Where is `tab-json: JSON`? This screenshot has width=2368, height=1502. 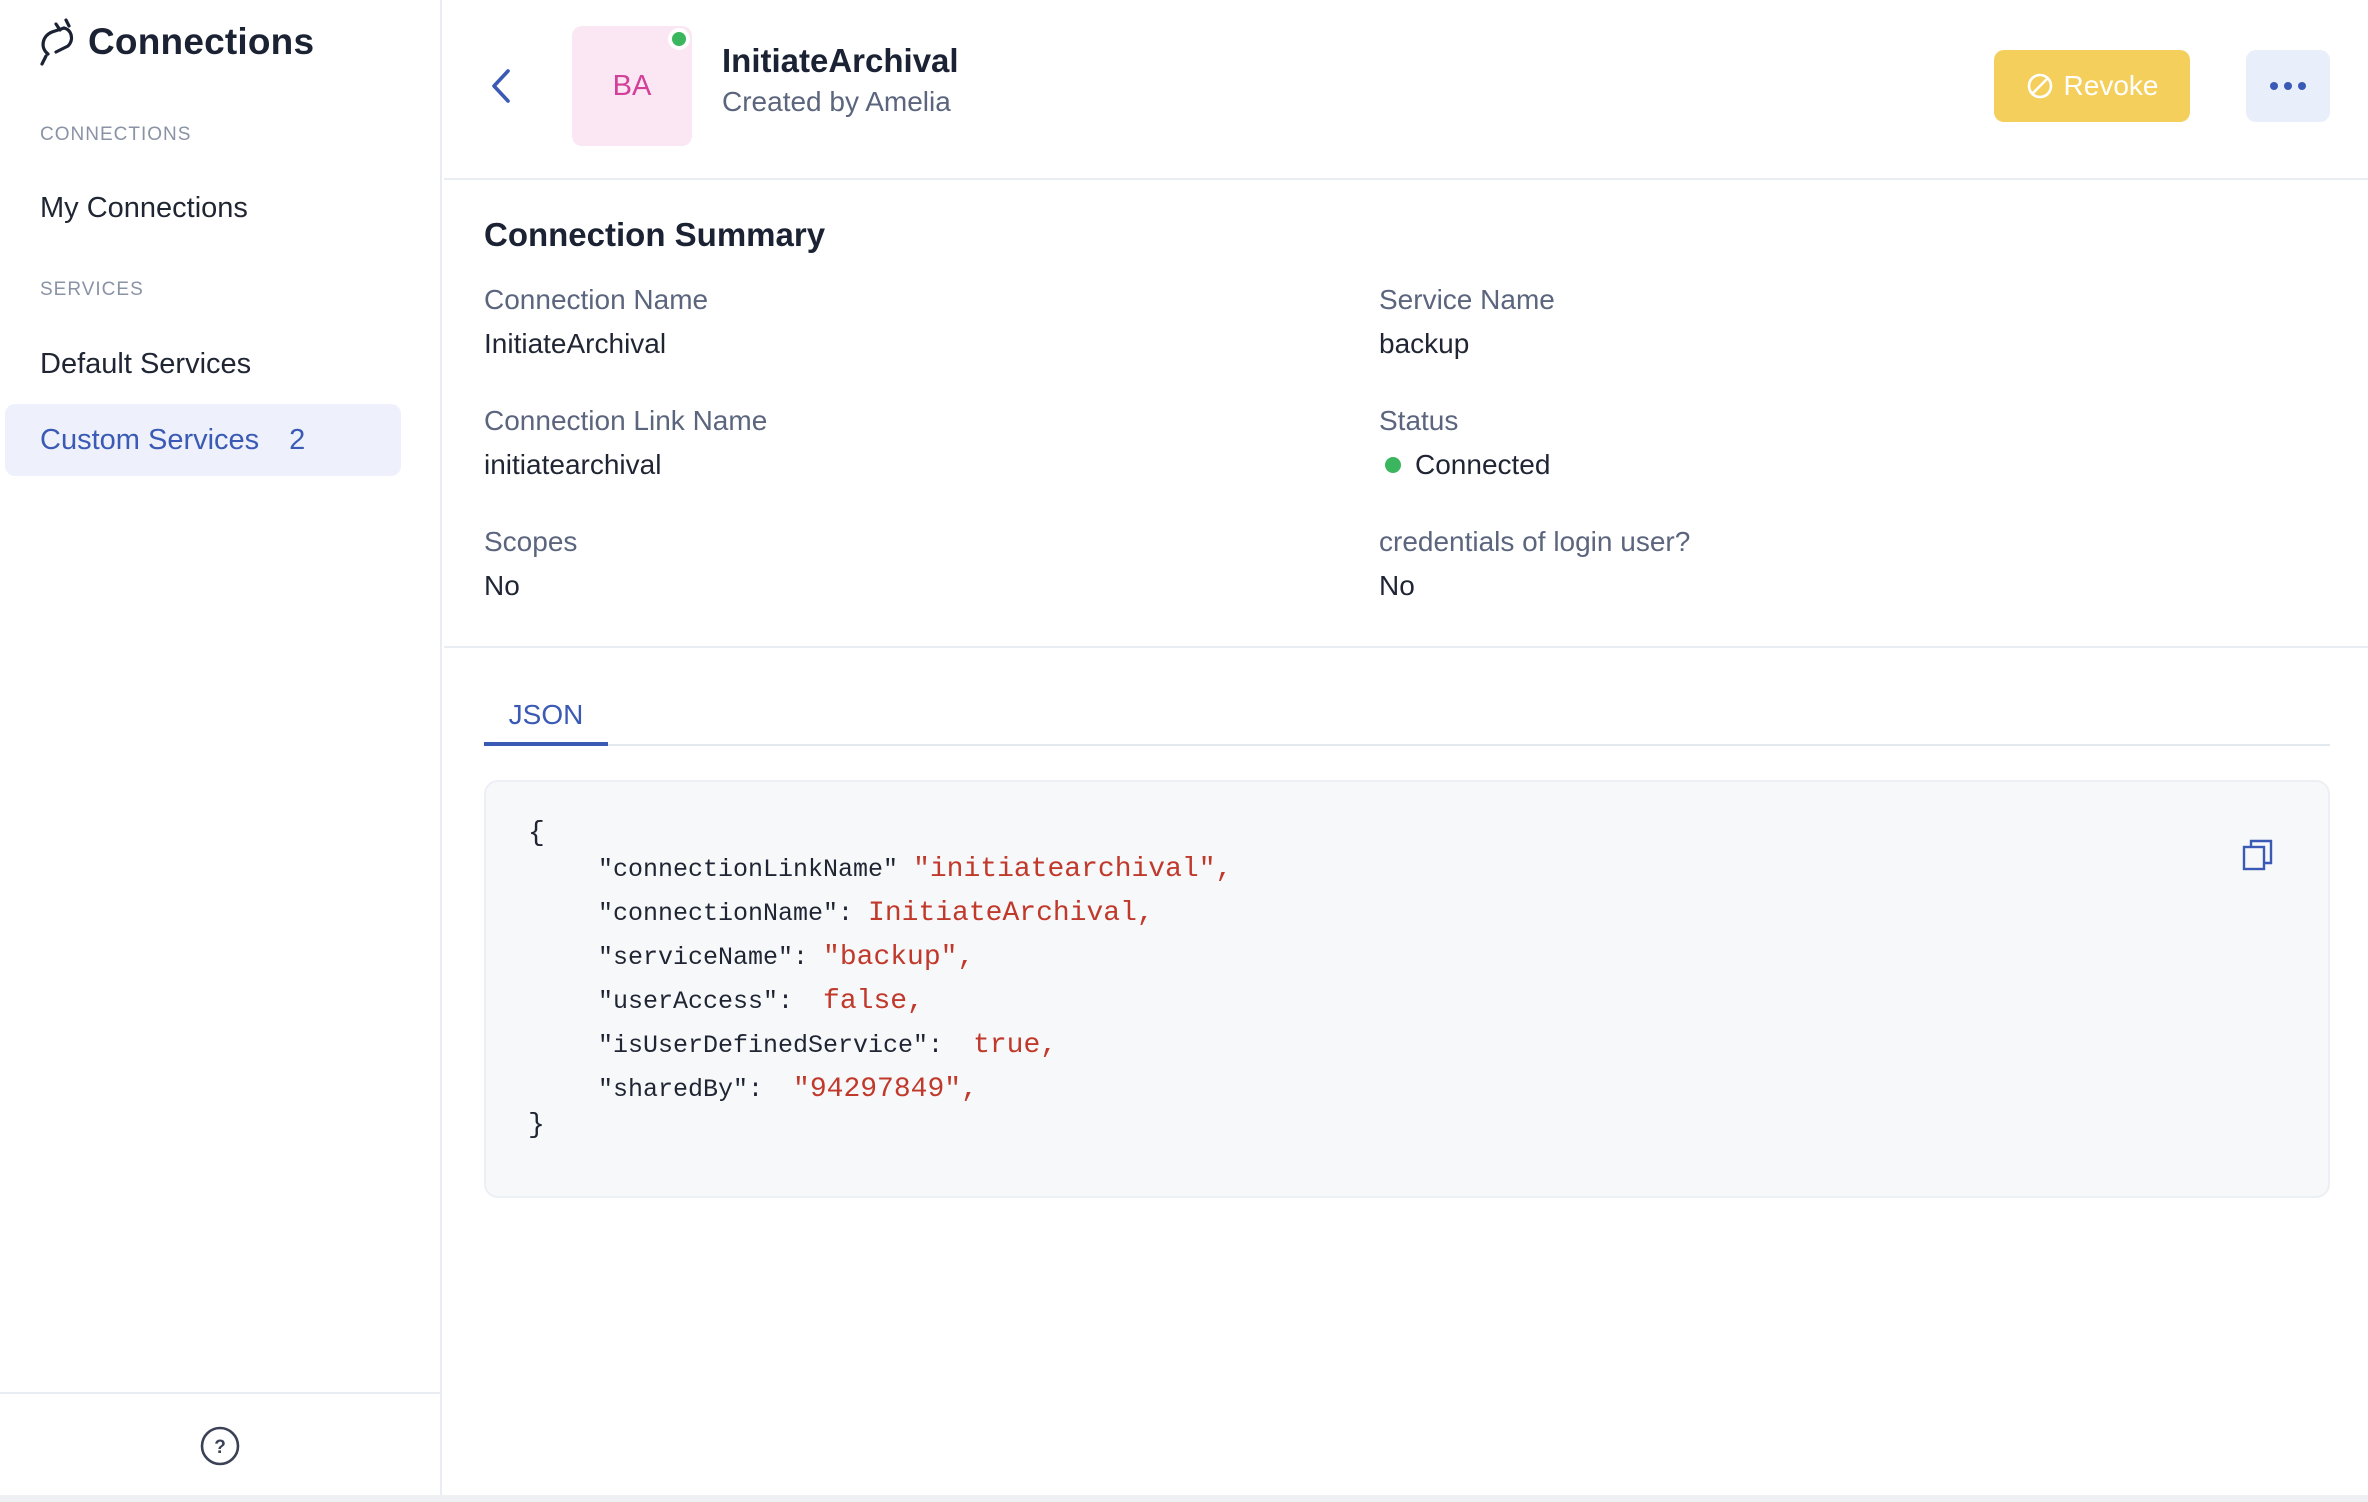
tab-json: JSON is located at coordinates (546, 718).